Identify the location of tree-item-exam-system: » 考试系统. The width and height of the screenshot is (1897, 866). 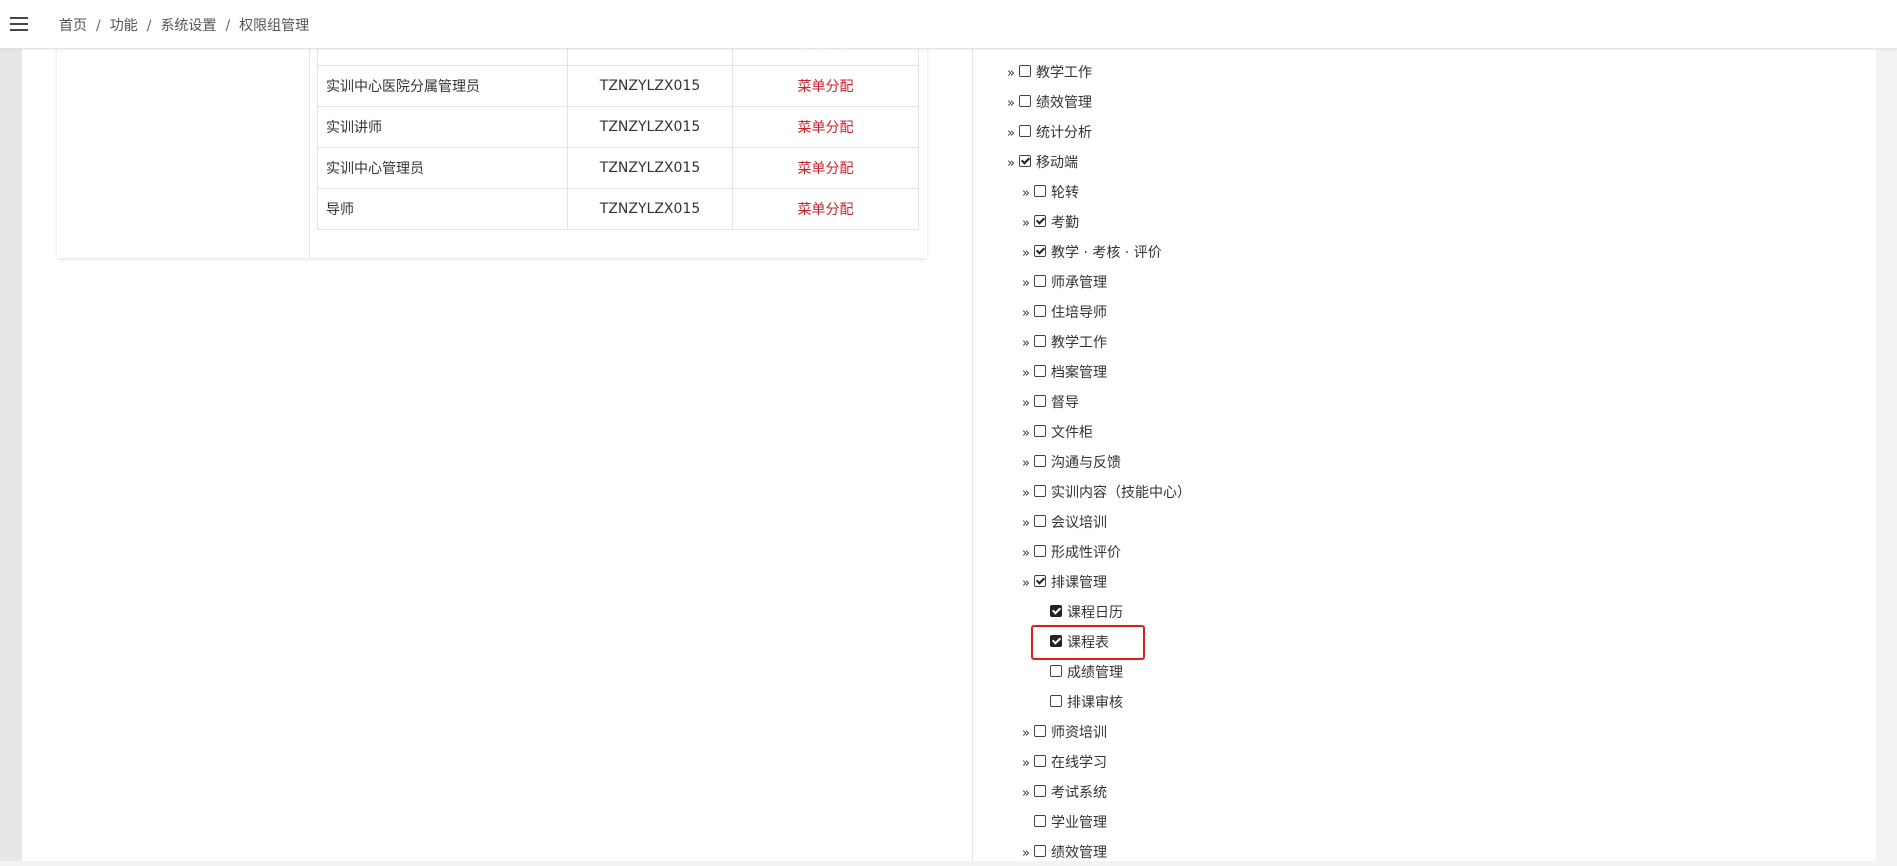
(1064, 793).